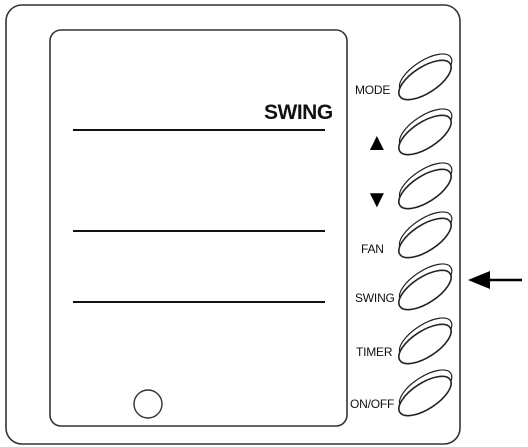 Image resolution: width=528 pixels, height=447 pixels. What do you see at coordinates (425, 131) in the screenshot?
I see `up-button` at bounding box center [425, 131].